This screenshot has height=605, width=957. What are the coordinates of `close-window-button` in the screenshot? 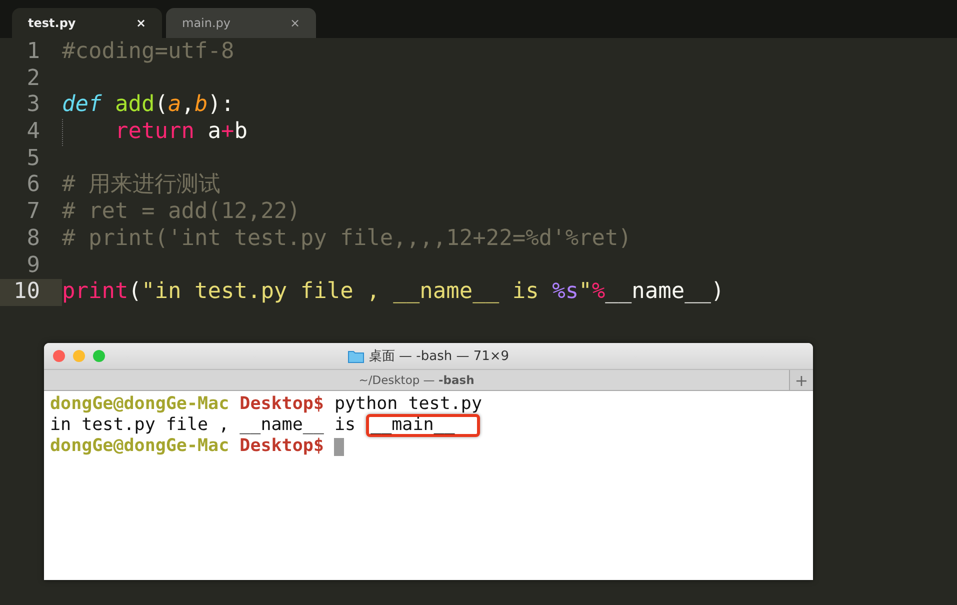 It's located at (59, 356).